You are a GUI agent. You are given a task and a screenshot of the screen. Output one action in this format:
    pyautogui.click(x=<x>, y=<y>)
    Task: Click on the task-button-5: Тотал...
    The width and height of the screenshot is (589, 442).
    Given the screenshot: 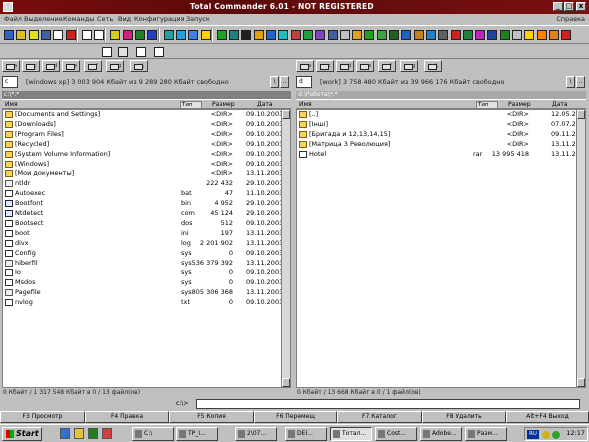 What is the action you would take?
    pyautogui.click(x=351, y=434)
    